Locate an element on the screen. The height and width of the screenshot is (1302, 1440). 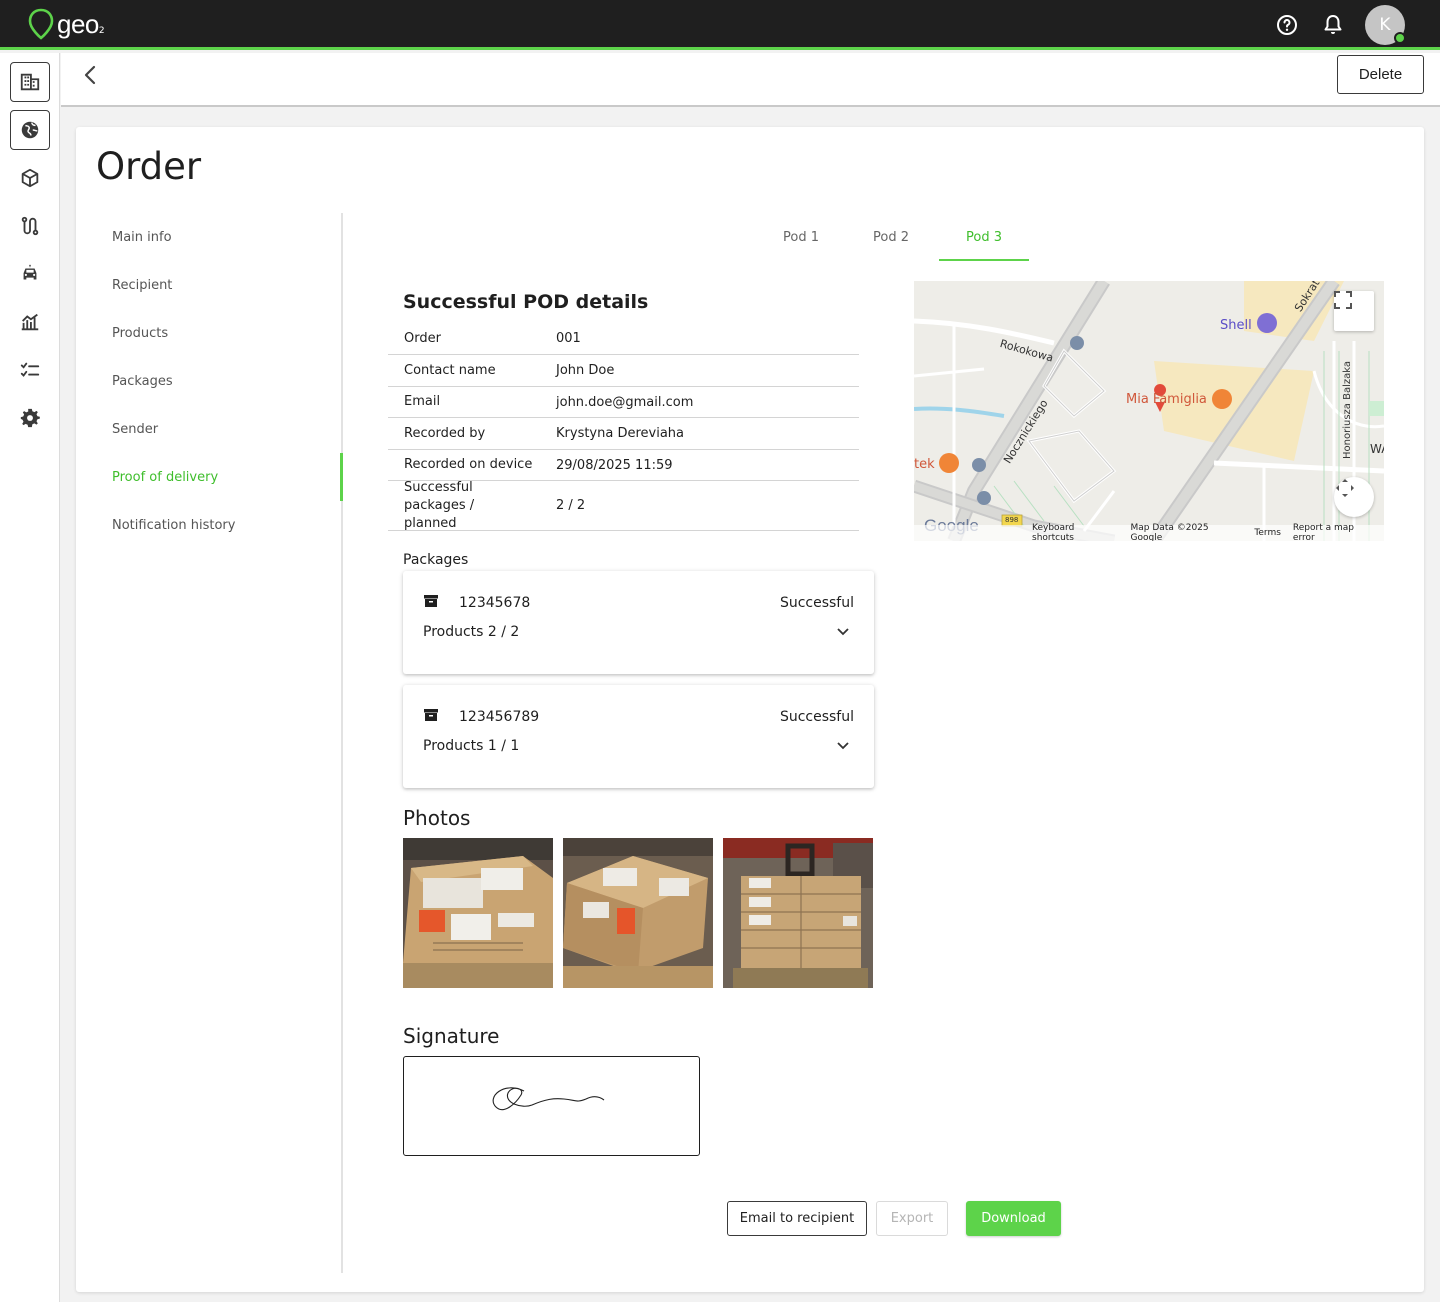
detail-key: Recorded on device is located at coordinates (468, 464).